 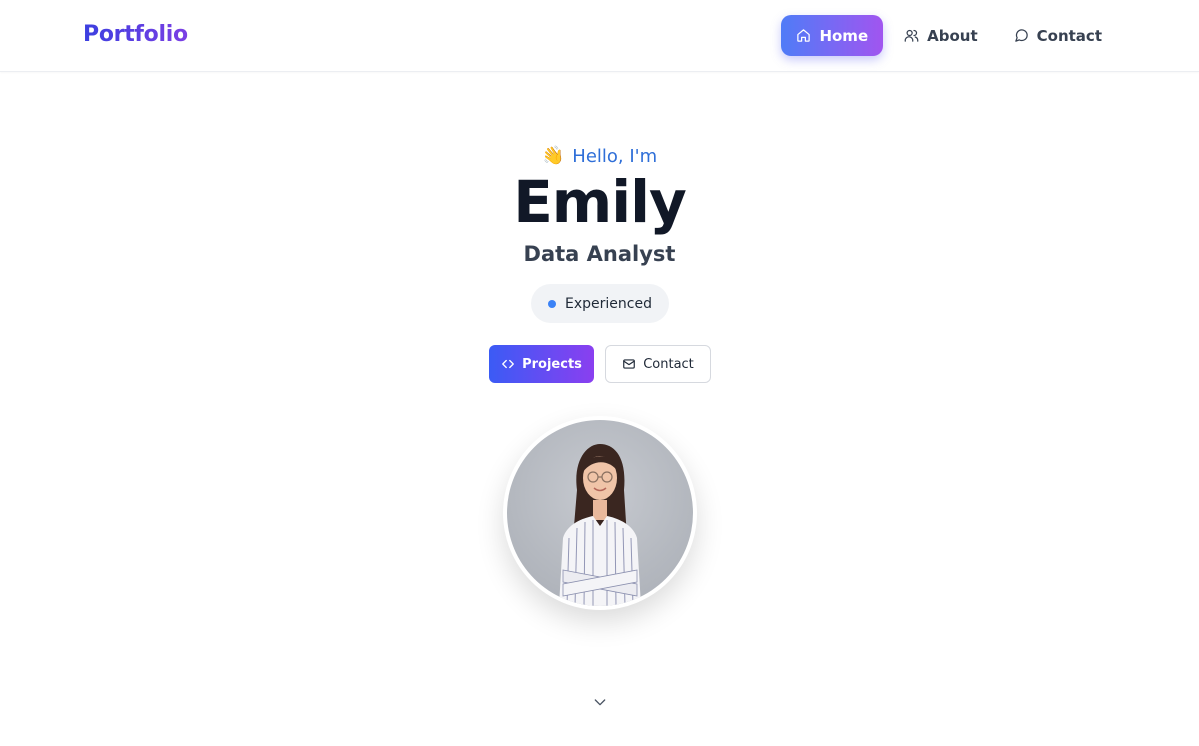 What do you see at coordinates (1069, 35) in the screenshot?
I see `nav-item-label: Contact` at bounding box center [1069, 35].